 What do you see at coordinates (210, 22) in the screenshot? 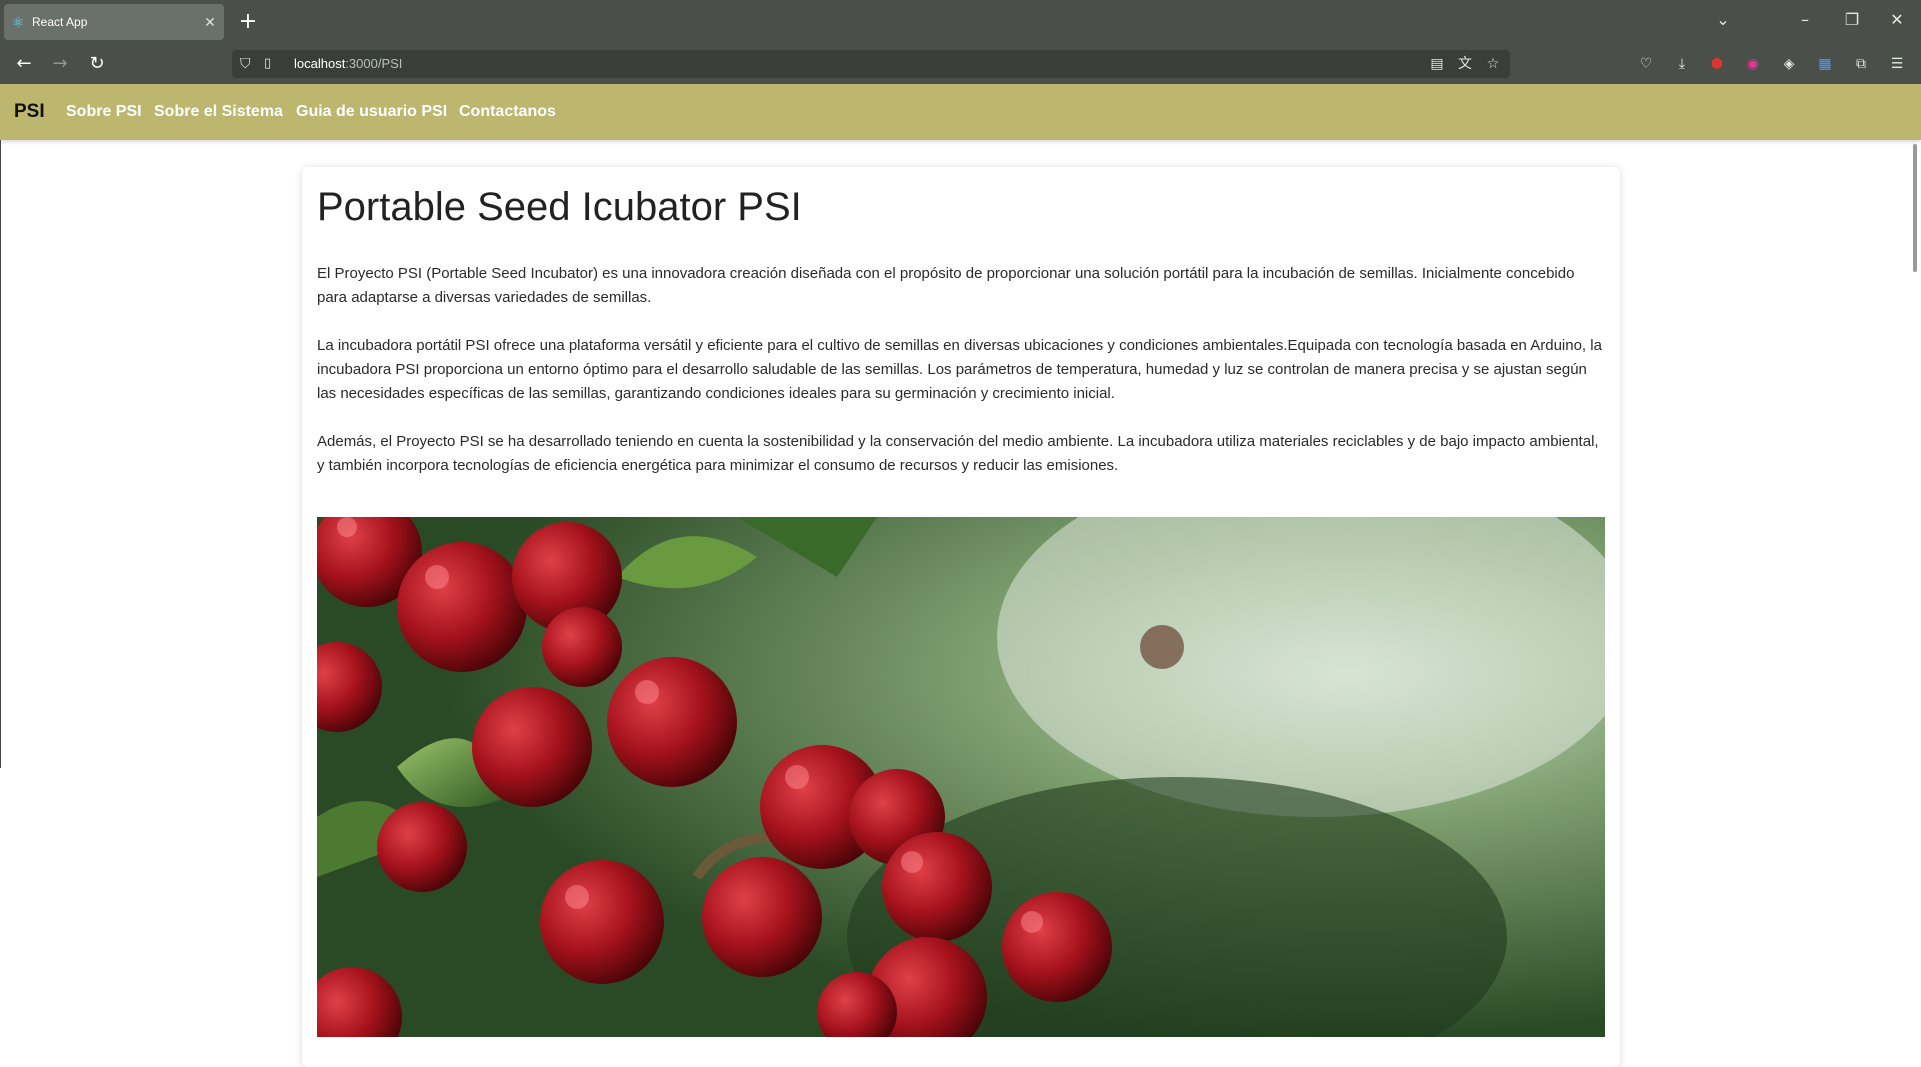
I see `close-tab-icon: ✕` at bounding box center [210, 22].